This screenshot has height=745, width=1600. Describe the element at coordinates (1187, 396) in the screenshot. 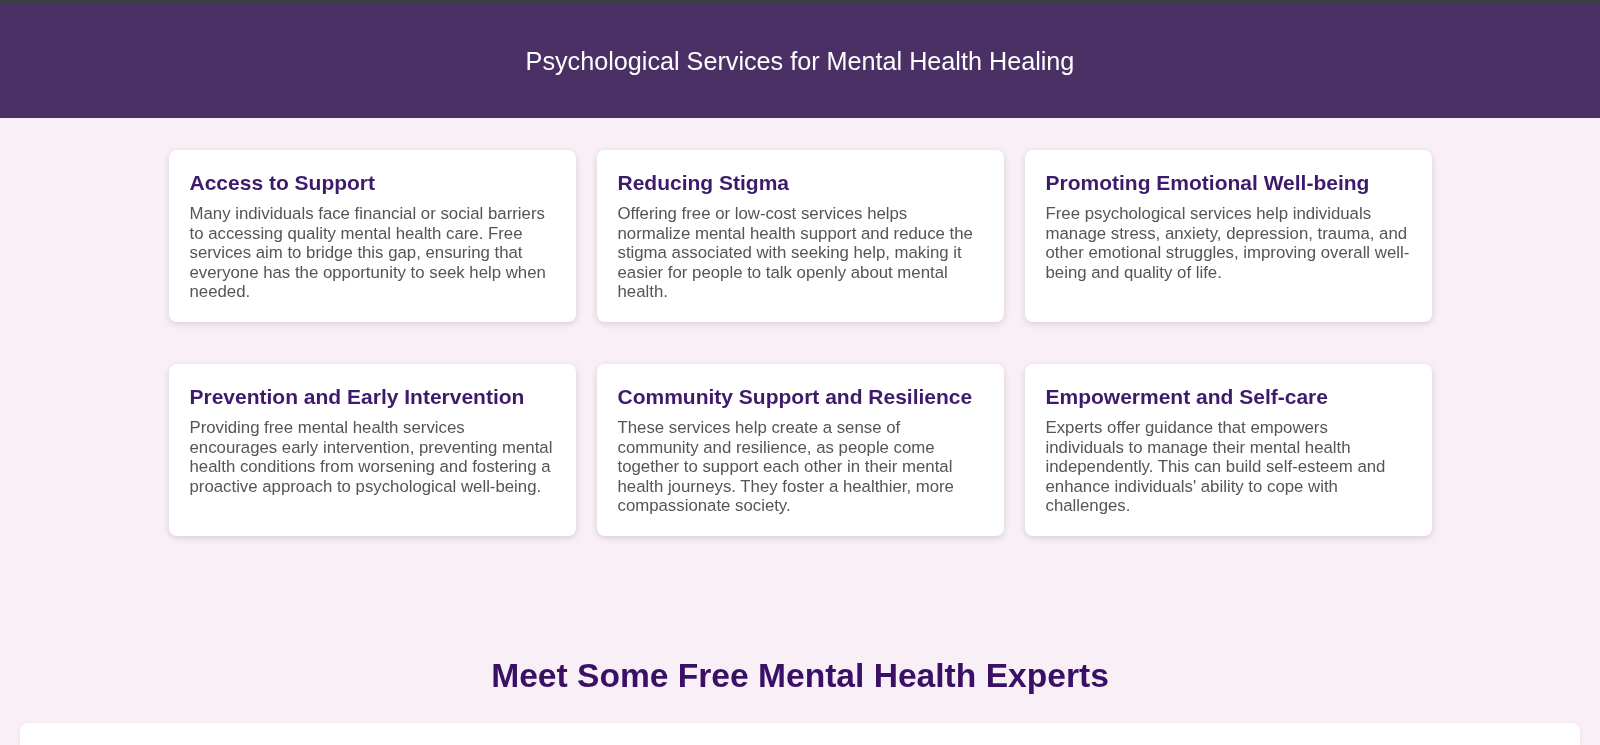

I see `card-title: Empowerment and Self-care` at that location.